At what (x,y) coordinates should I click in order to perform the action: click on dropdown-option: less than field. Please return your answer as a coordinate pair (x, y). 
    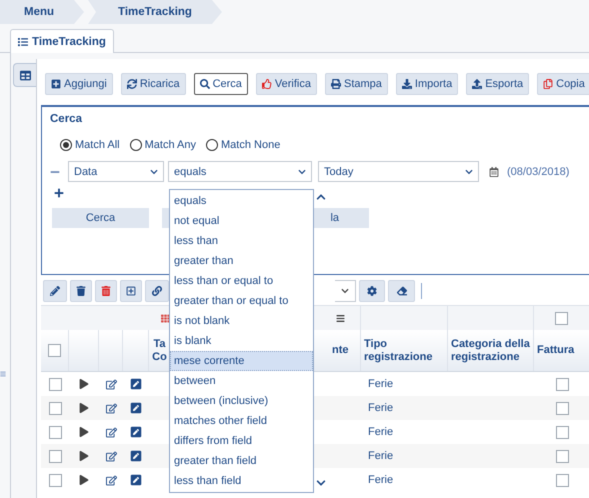
    Looking at the image, I should click on (241, 481).